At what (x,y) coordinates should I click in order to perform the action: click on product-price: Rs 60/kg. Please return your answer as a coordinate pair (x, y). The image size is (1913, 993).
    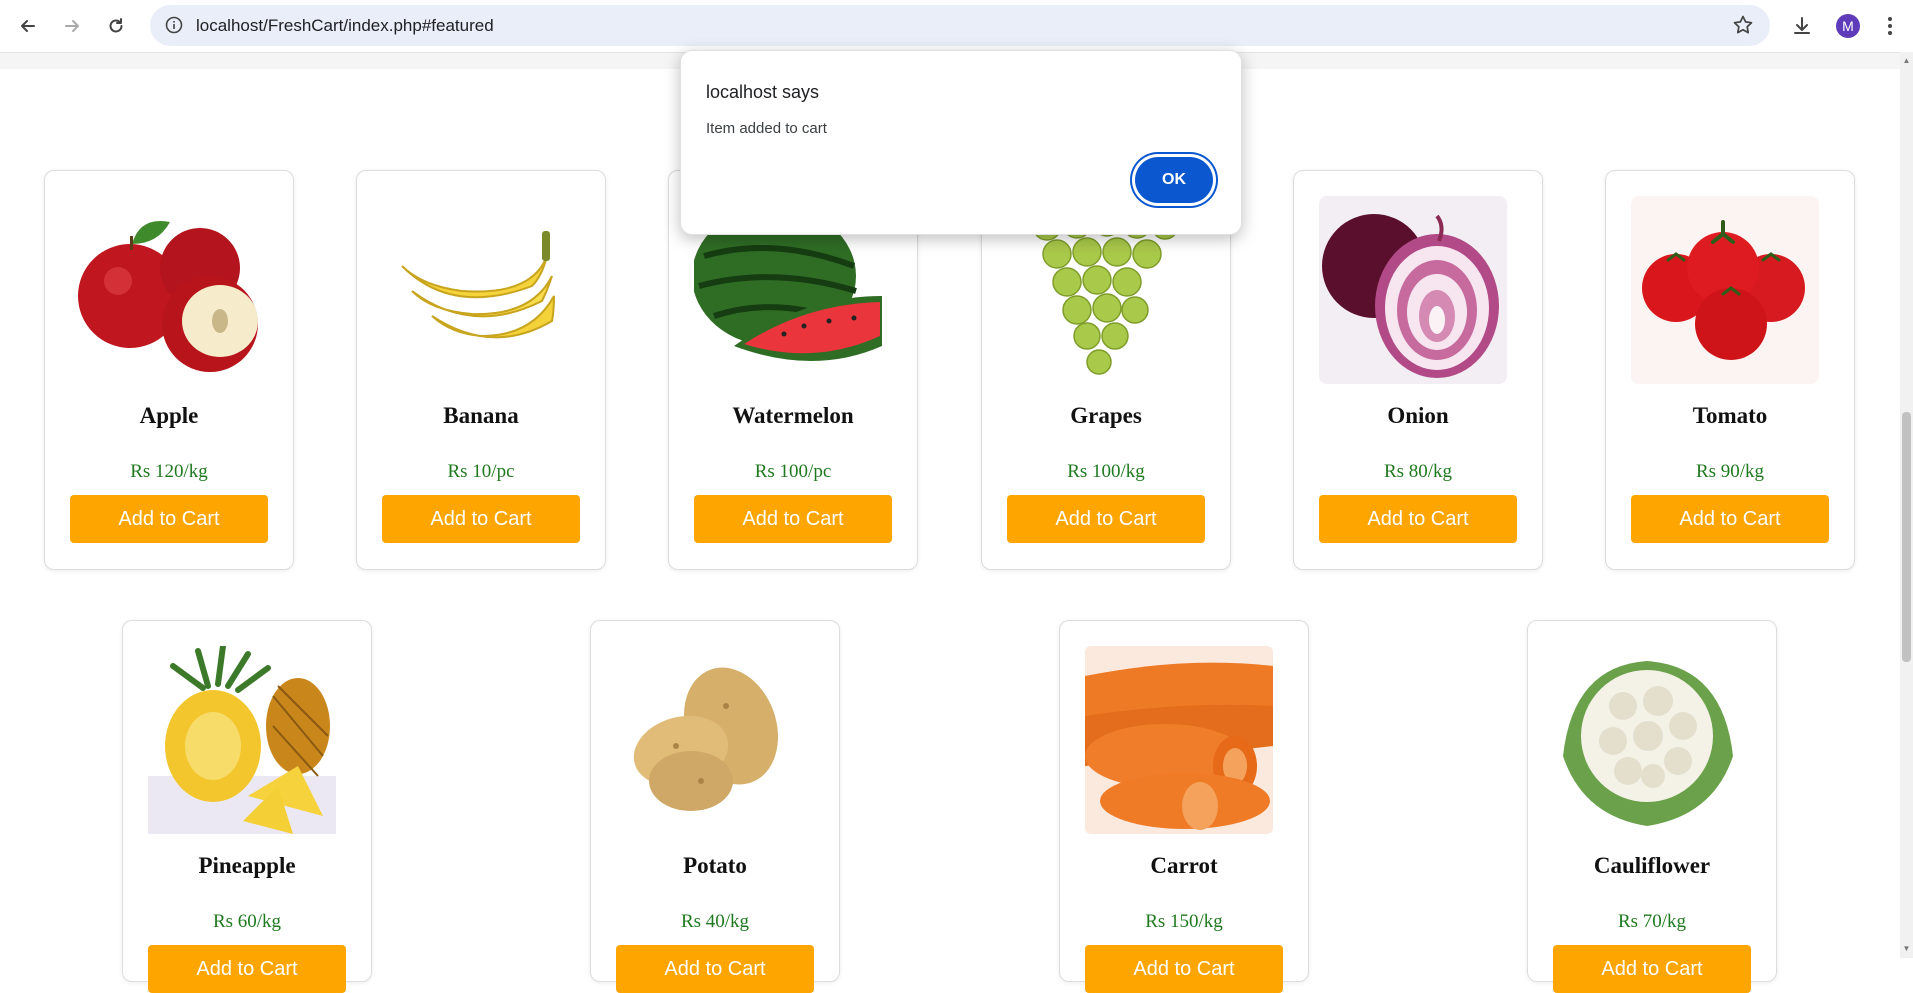
    Looking at the image, I should click on (247, 921).